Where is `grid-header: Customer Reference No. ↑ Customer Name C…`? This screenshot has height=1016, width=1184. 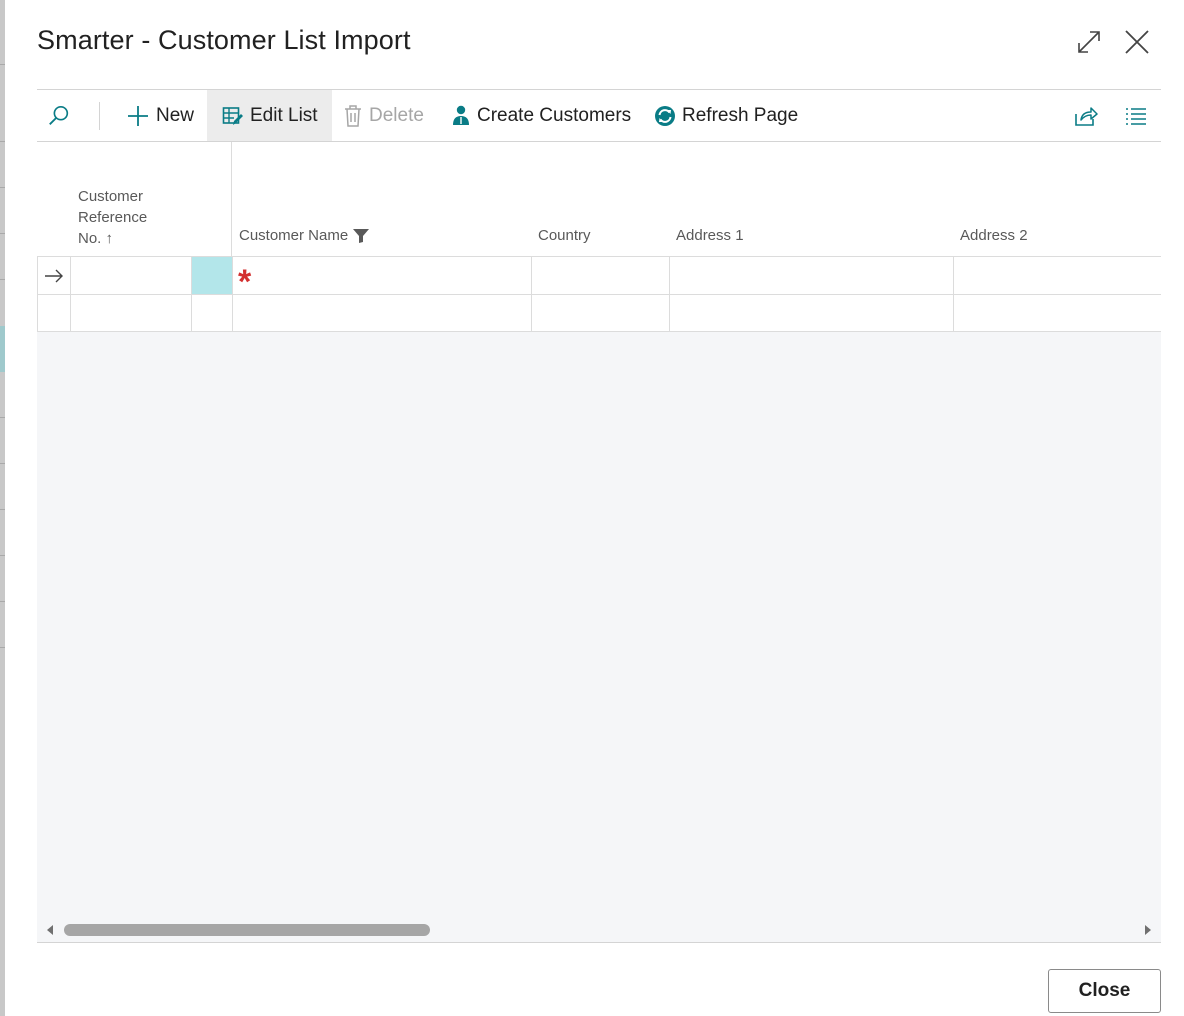 grid-header: Customer Reference No. ↑ Customer Name C… is located at coordinates (599, 199).